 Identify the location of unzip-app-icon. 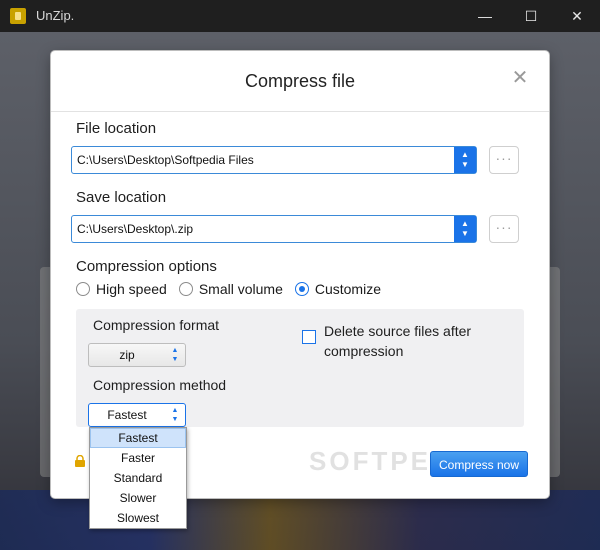
(18, 16).